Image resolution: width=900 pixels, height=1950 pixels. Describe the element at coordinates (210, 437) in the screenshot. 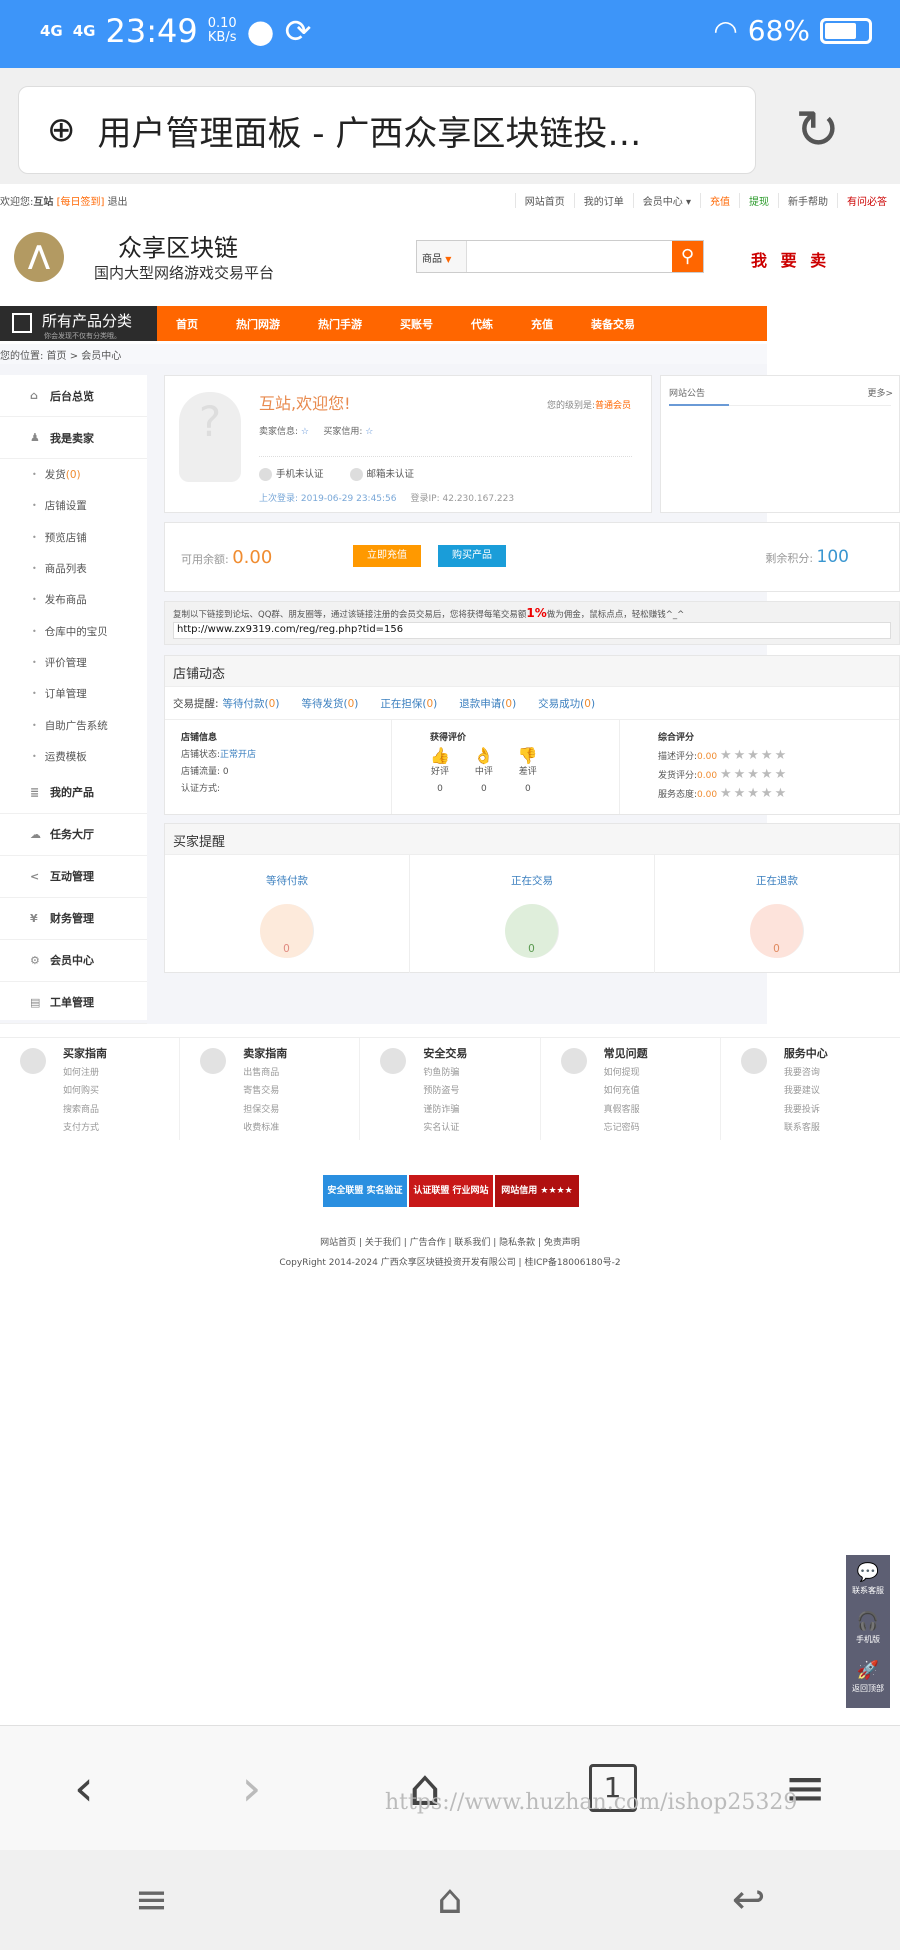

I see `avatar: ?` at that location.